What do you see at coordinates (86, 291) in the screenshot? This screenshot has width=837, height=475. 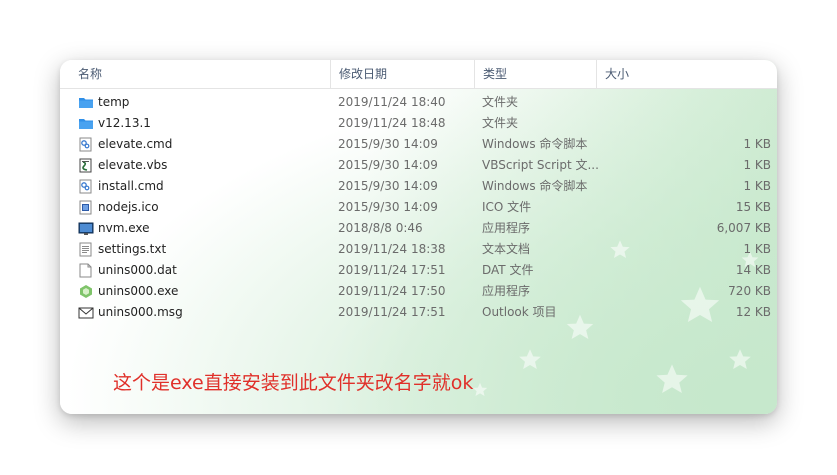 I see `installer-icon` at bounding box center [86, 291].